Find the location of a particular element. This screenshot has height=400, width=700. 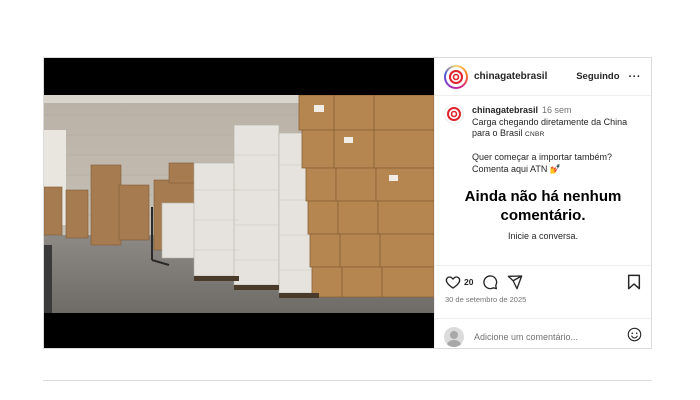

page-divider is located at coordinates (347, 380).